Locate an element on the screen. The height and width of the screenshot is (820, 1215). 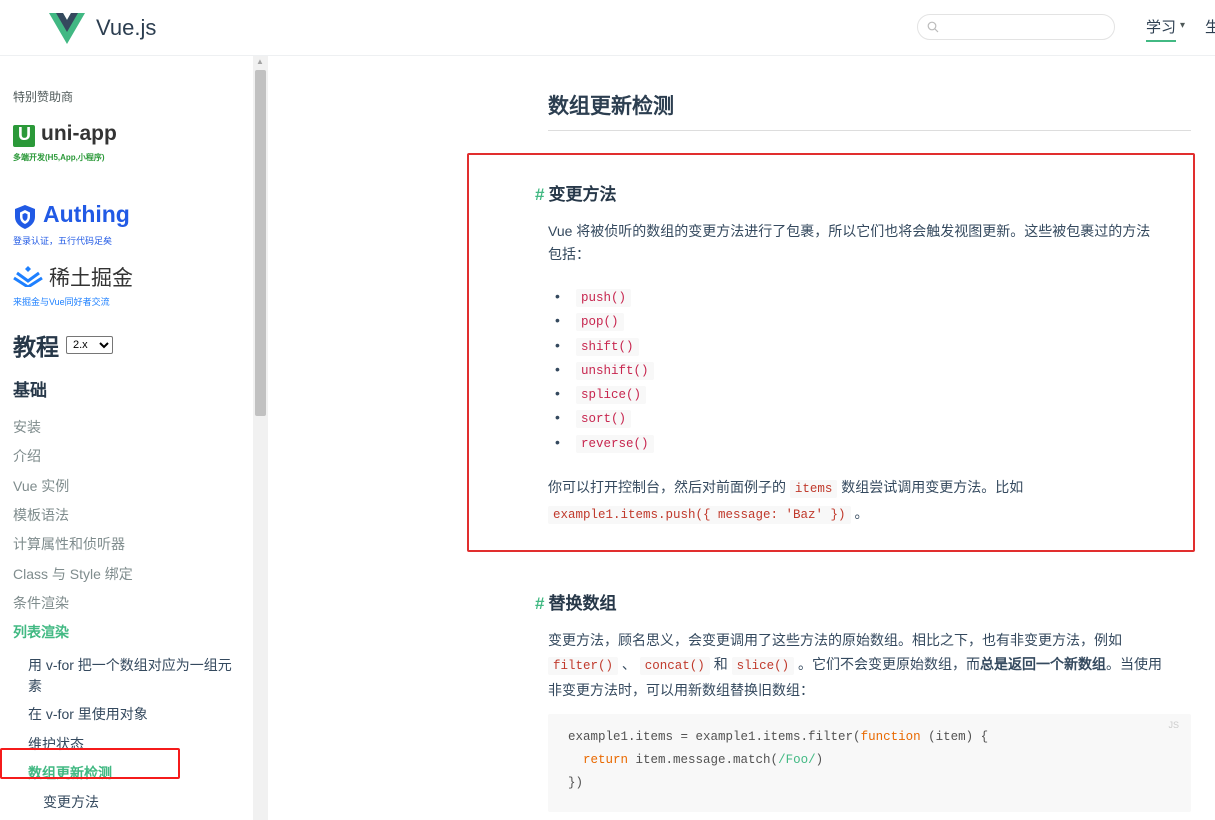
sidebar-item-syntax: 模板语法 is located at coordinates (41, 515).